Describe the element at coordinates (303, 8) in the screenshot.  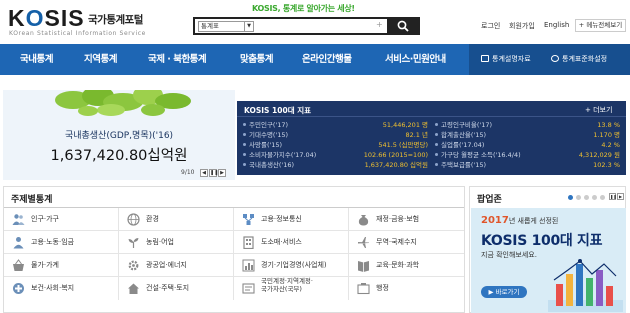
I see `slogan: KOSIS, 통계로 알아가는 세상!` at that location.